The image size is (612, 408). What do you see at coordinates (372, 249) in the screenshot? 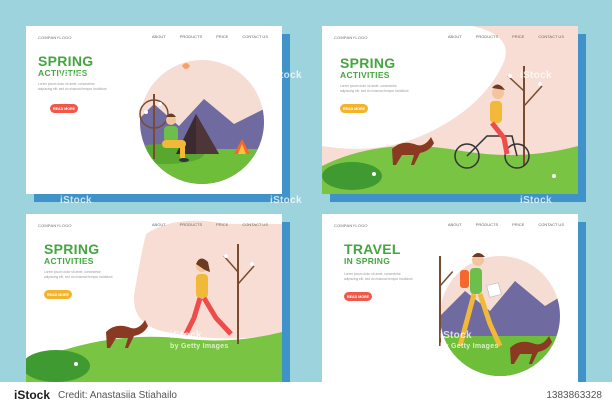
I see `hero-title-line1: TRAVEL` at bounding box center [372, 249].